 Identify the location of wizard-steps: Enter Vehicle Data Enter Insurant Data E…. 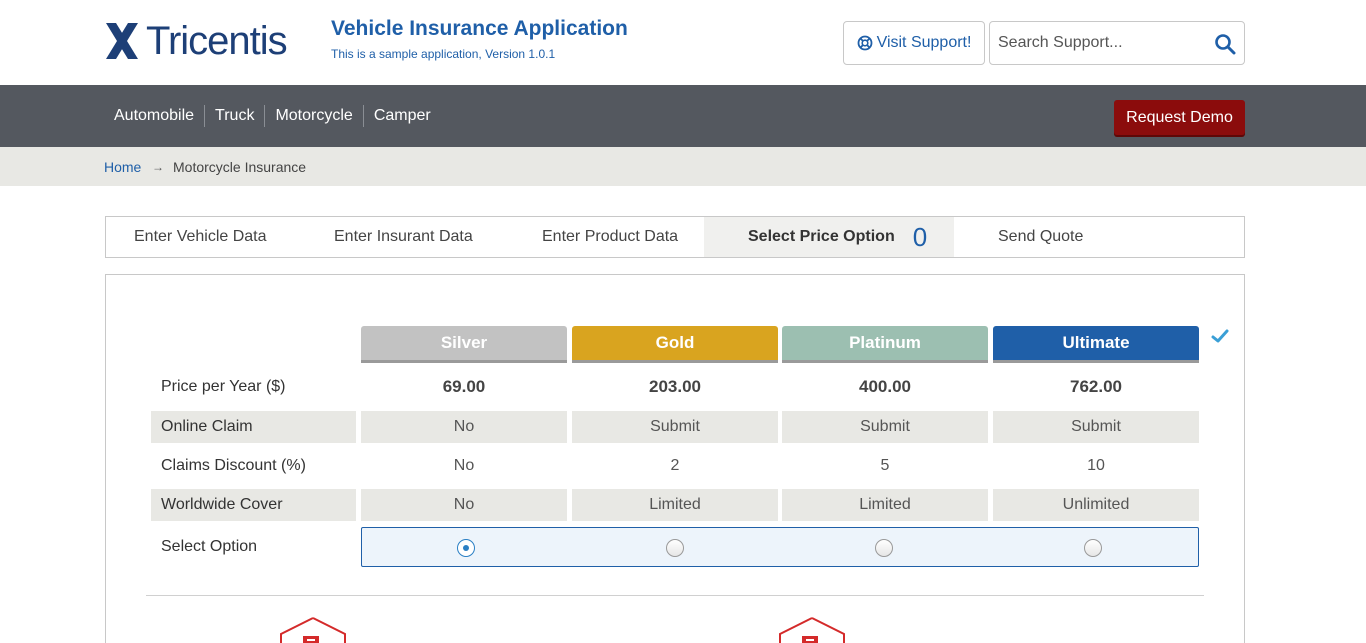
(675, 237).